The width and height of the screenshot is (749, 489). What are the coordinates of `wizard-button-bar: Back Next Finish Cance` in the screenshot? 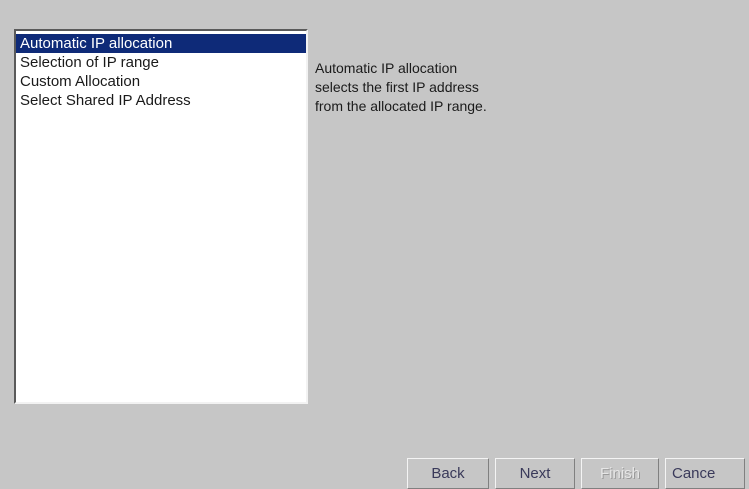 It's located at (576, 473).